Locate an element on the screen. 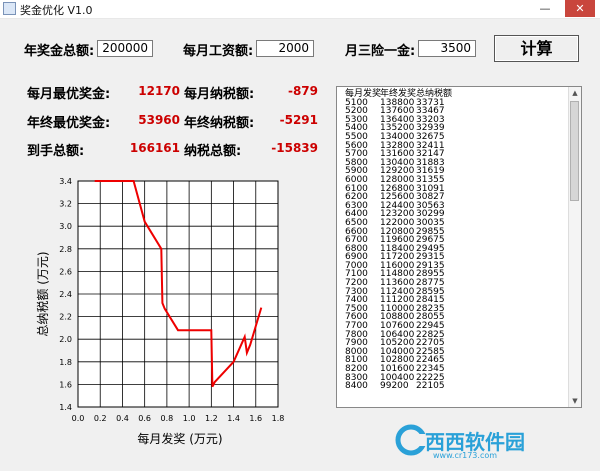 This screenshot has height=471, width=600. list-cell: 8400 is located at coordinates (356, 386).